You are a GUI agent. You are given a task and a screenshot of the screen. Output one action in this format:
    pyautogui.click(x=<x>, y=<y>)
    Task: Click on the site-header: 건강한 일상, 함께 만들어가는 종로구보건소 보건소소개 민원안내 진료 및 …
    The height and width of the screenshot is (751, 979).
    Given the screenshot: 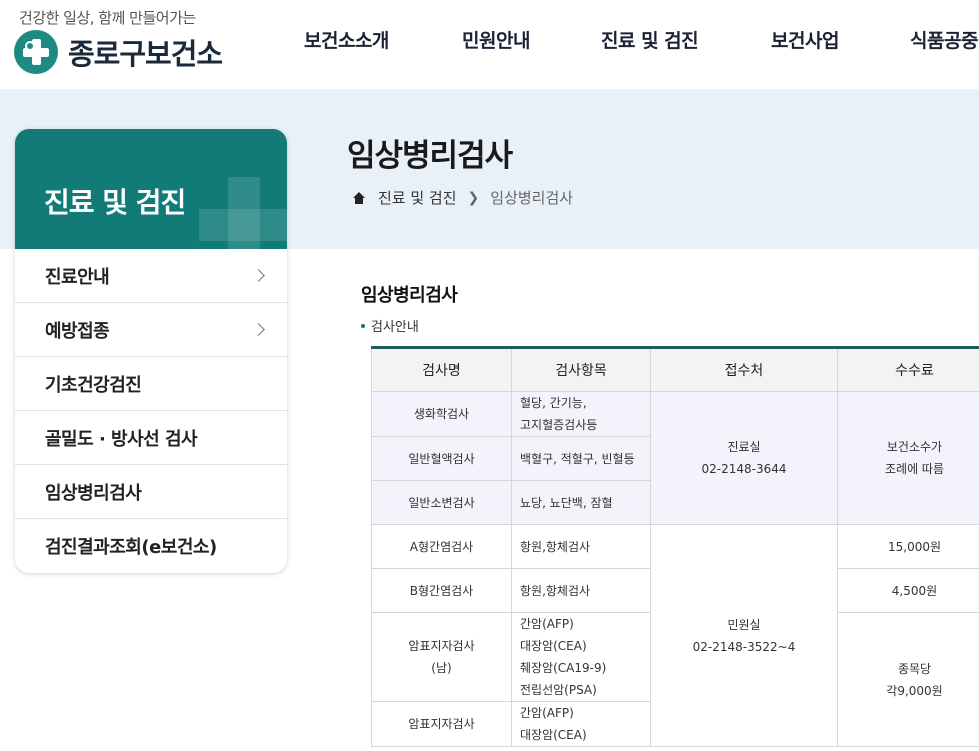 What is the action you would take?
    pyautogui.click(x=489, y=44)
    